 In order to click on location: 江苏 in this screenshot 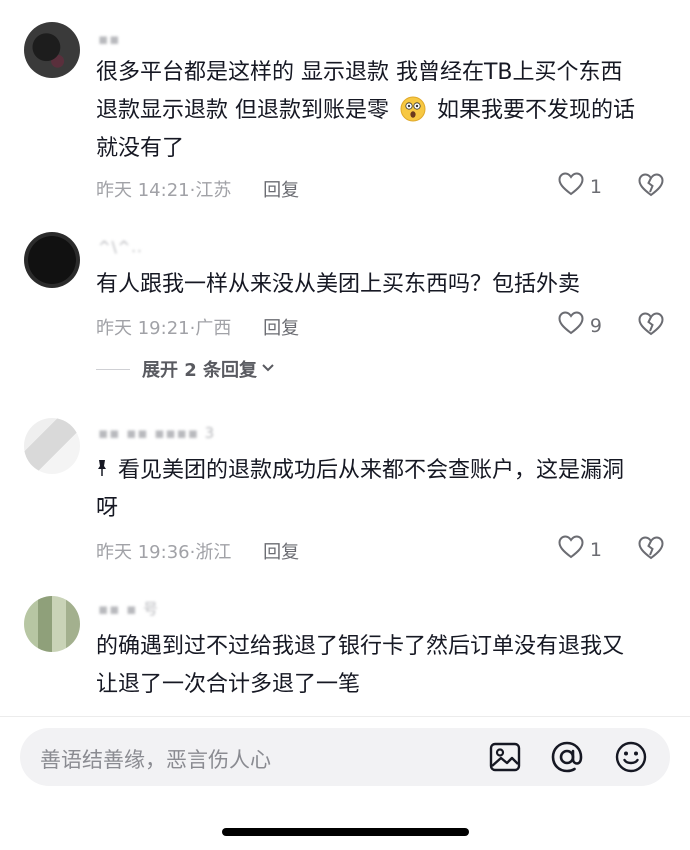, I will do `click(213, 190)`.